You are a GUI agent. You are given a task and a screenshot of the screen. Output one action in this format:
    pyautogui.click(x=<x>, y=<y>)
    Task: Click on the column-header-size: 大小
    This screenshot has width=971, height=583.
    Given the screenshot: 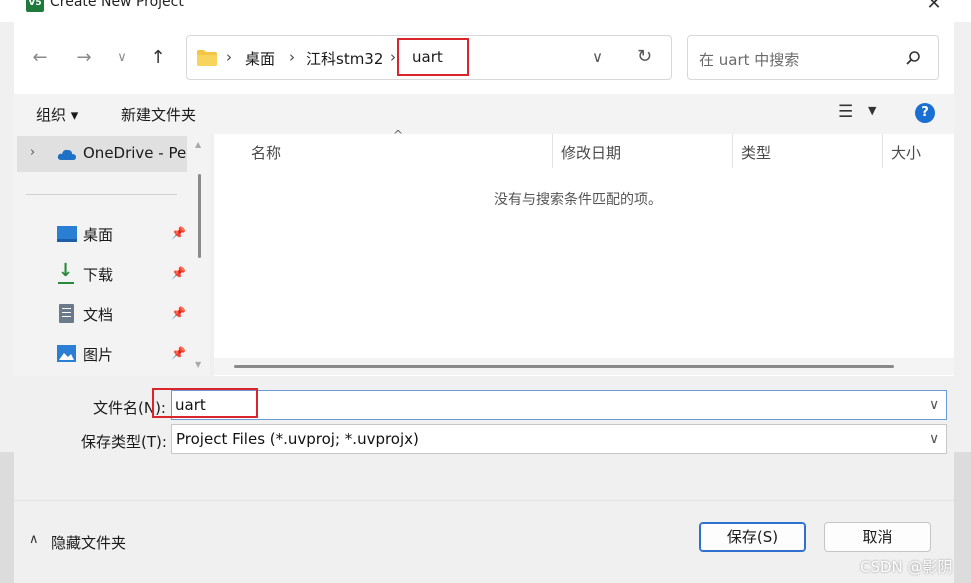 What is the action you would take?
    pyautogui.click(x=906, y=152)
    